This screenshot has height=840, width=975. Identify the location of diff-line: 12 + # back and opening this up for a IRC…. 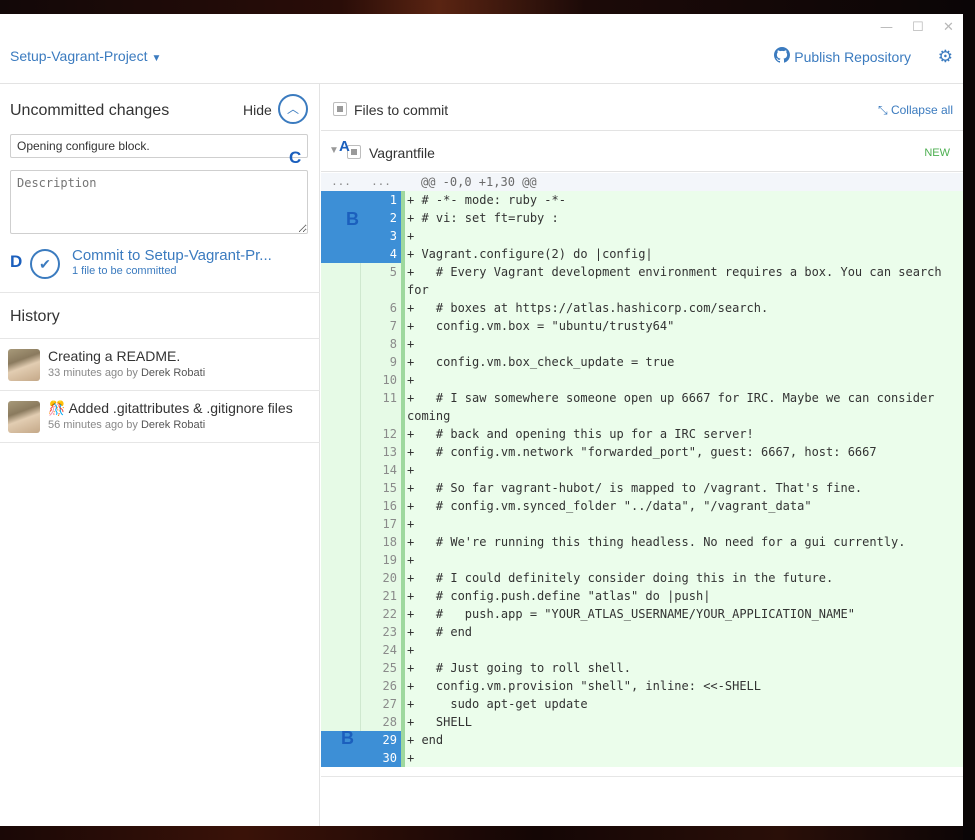
(642, 434).